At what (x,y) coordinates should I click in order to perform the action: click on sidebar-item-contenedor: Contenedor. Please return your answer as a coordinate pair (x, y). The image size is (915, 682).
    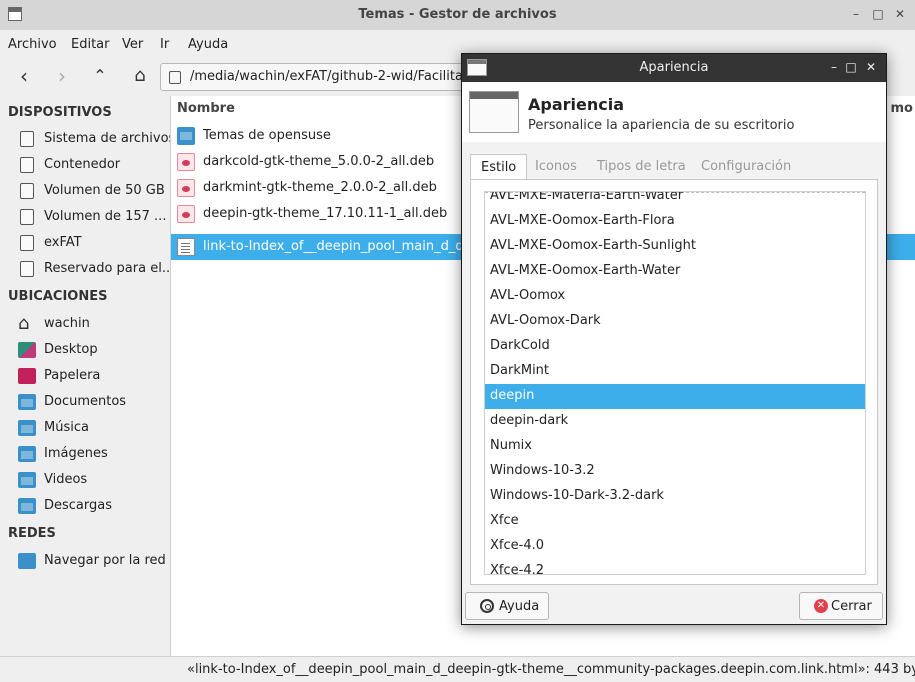
    Looking at the image, I should click on (85, 165).